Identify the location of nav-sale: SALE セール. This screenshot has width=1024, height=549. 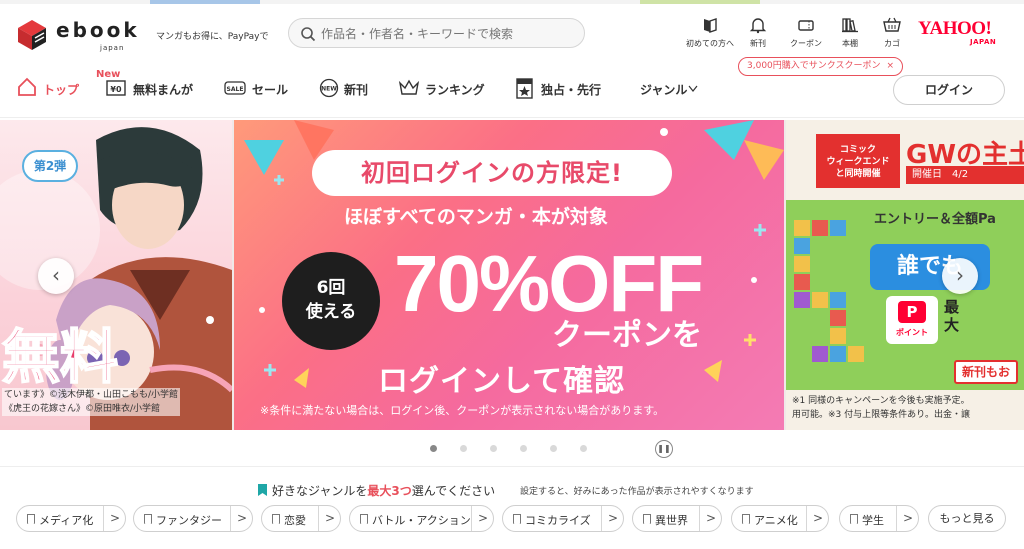
(258, 89).